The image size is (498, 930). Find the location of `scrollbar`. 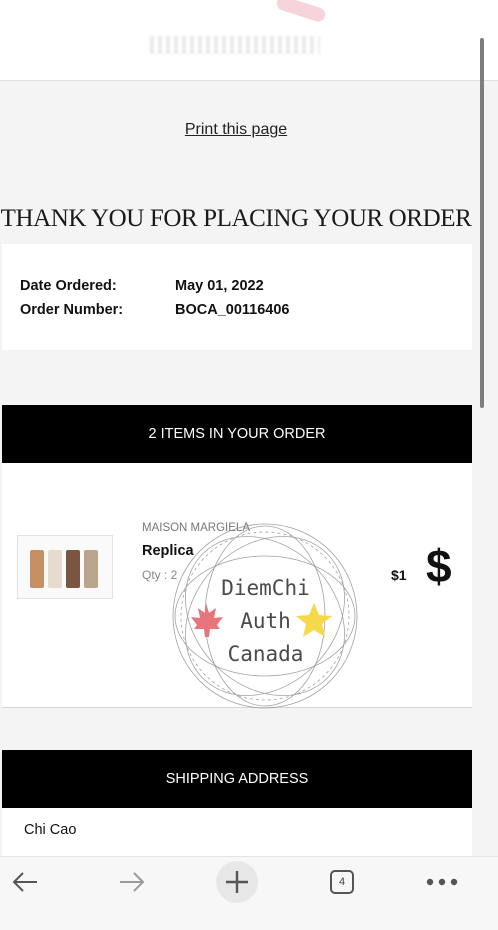

scrollbar is located at coordinates (482, 223).